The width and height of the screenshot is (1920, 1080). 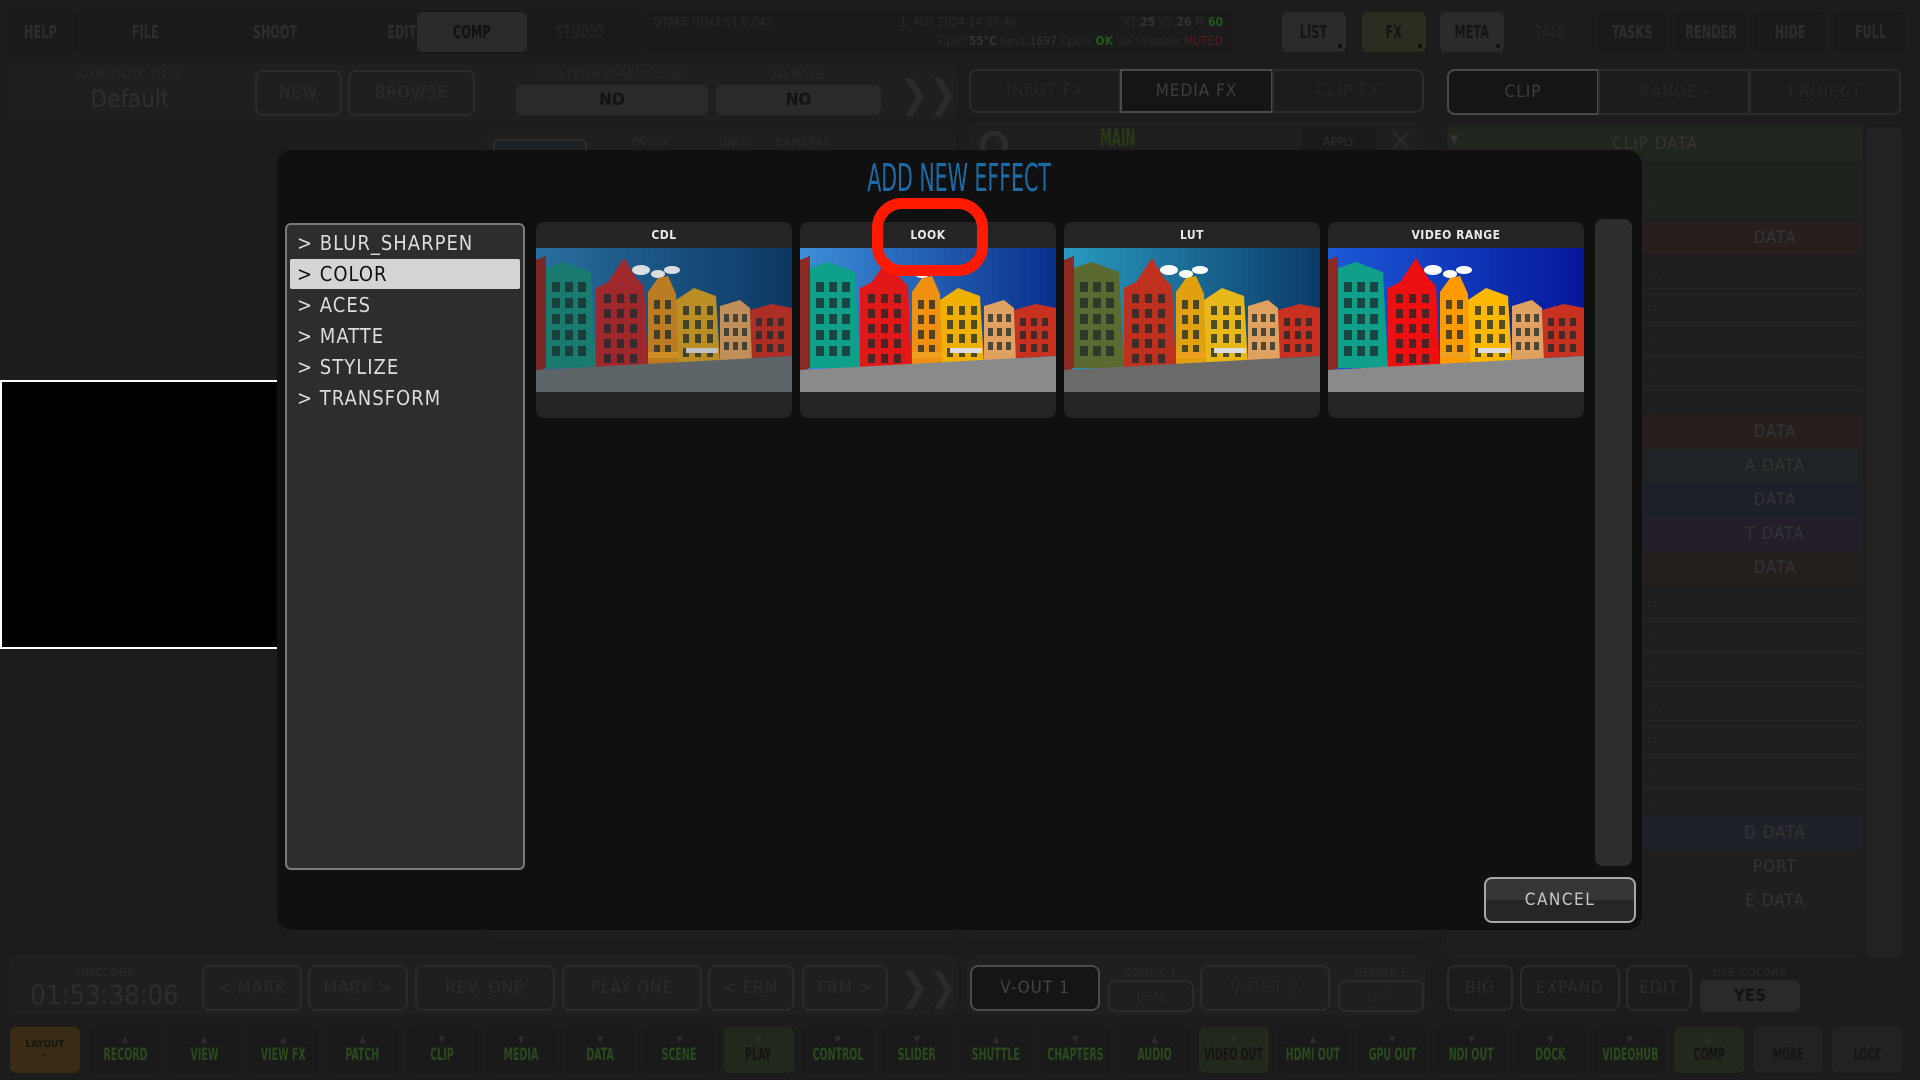 I want to click on osd-toggle: NO, so click(x=612, y=100).